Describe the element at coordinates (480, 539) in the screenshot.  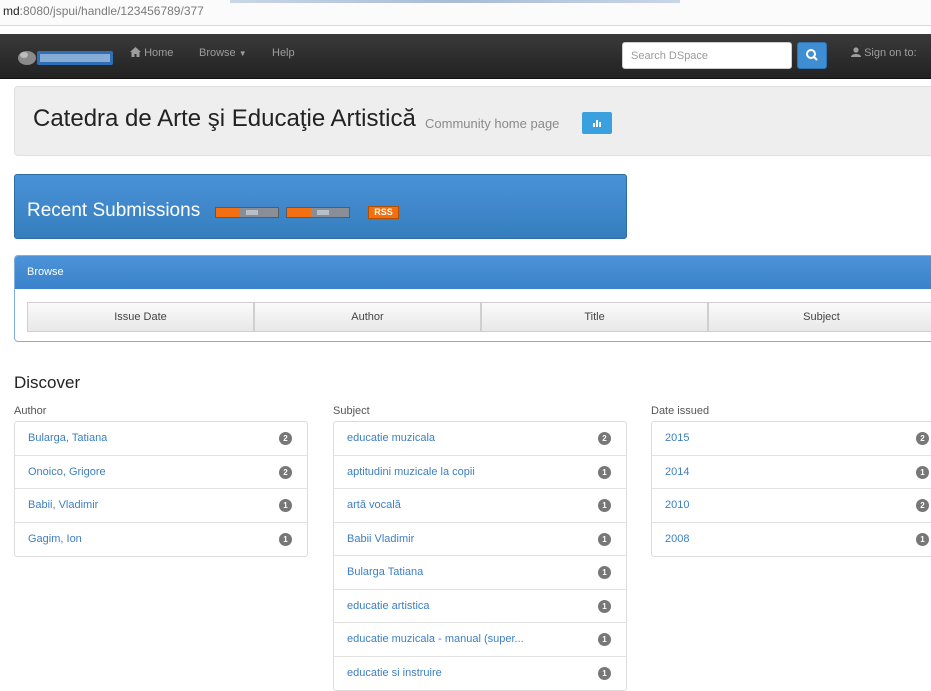
I see `facet-subject-item: Babii Vladimir 1` at that location.